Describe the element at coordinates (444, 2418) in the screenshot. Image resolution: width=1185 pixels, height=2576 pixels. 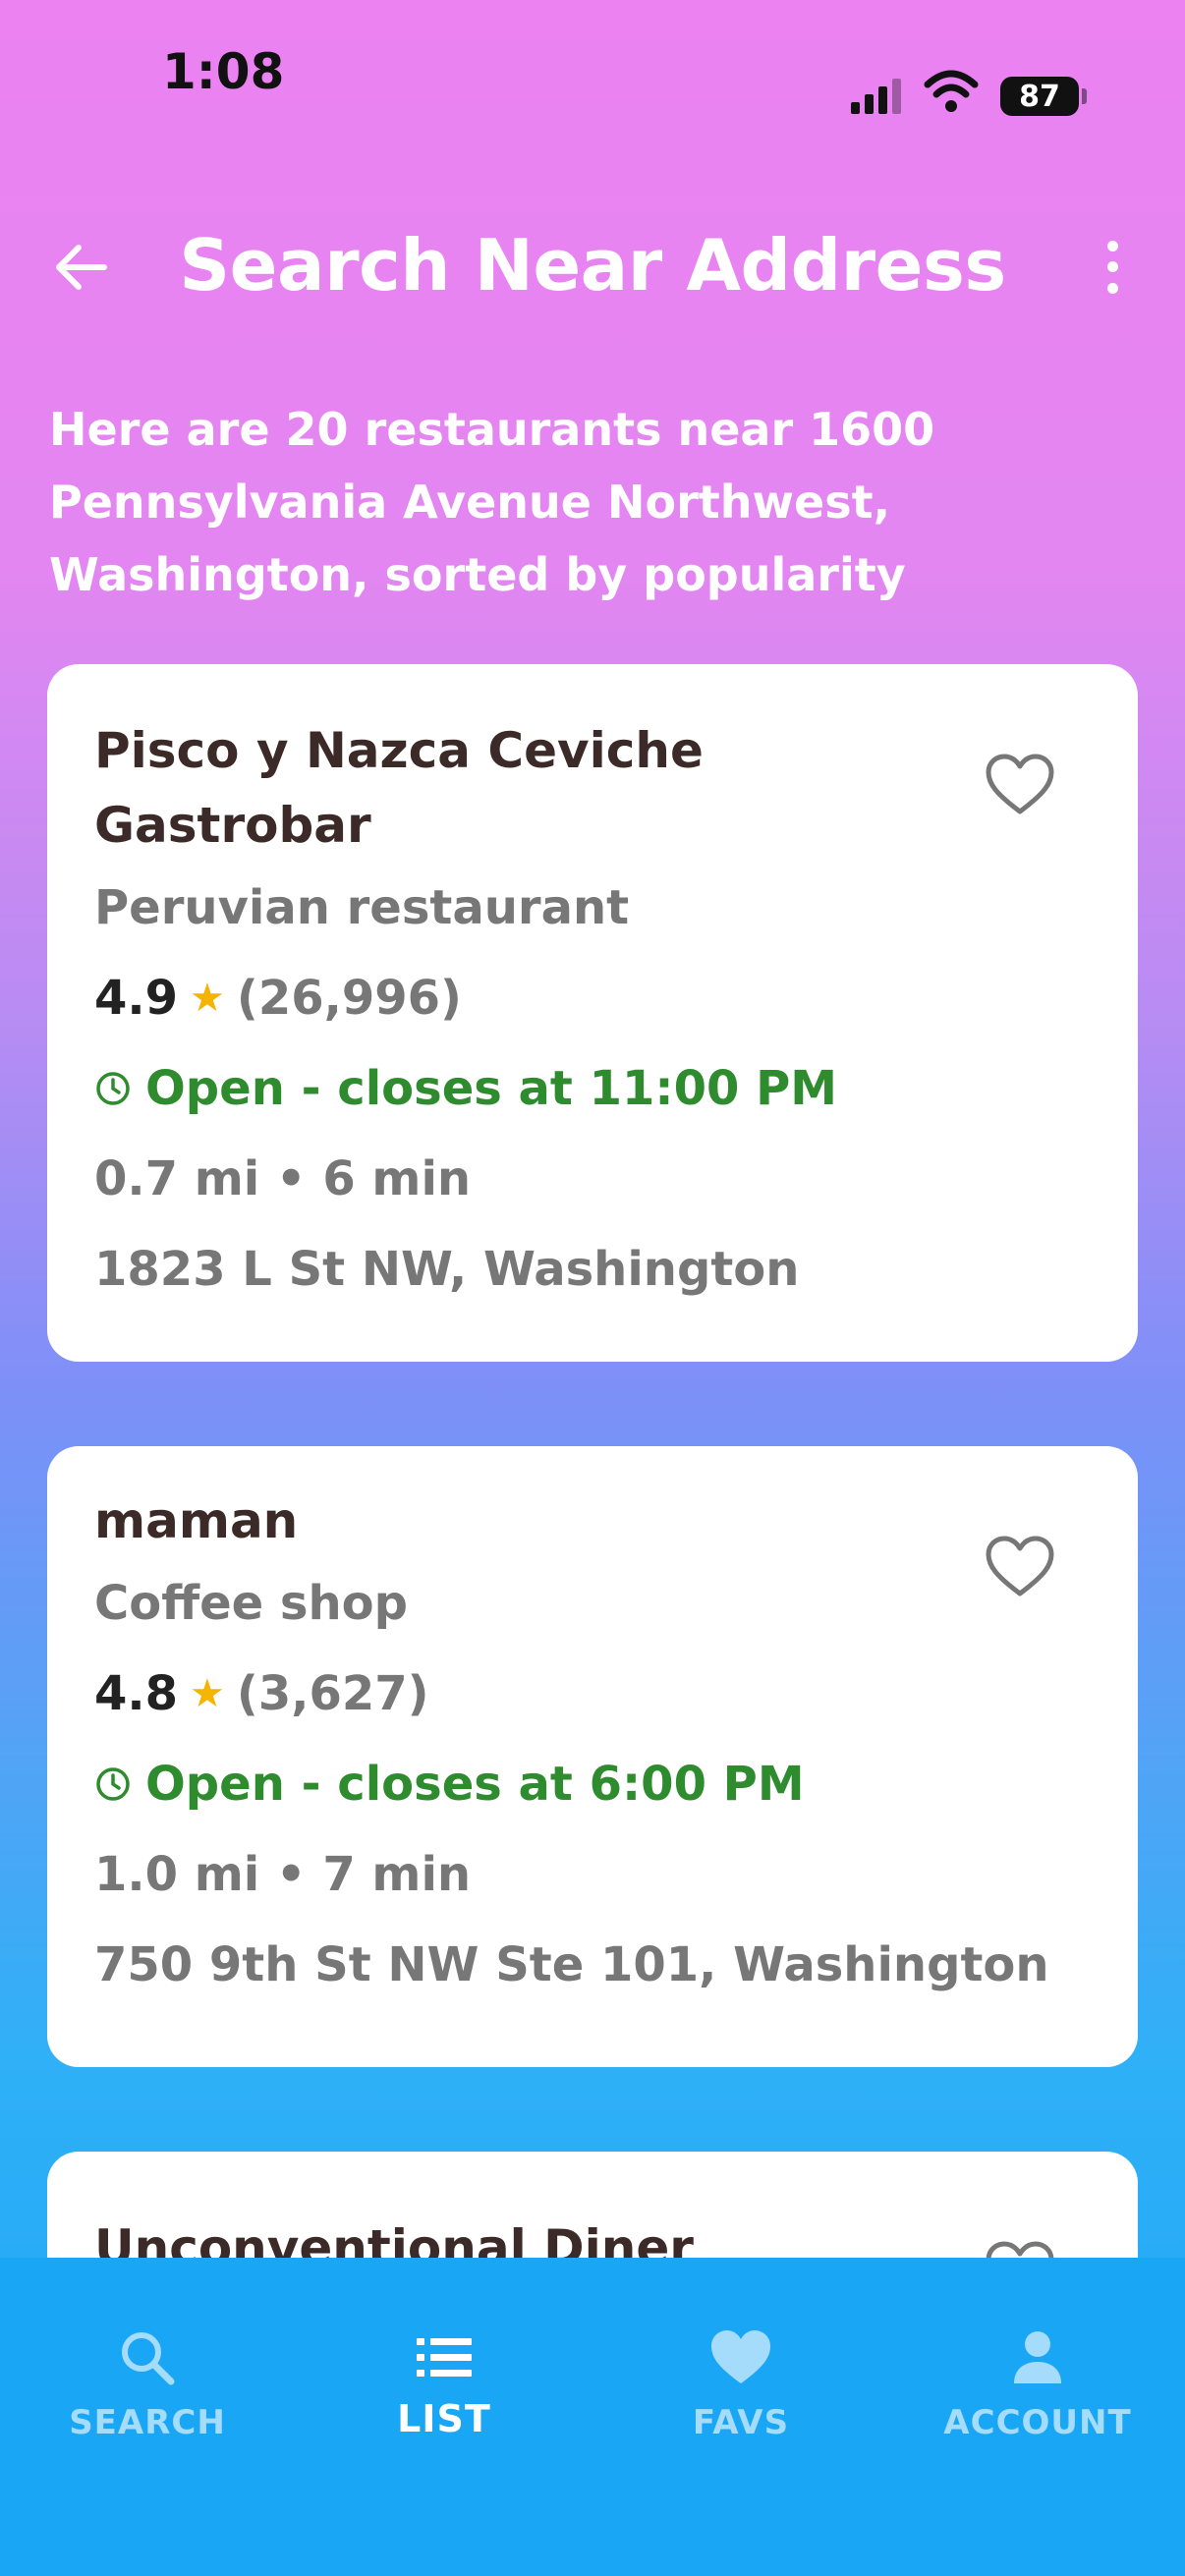
I see `nav-list-label: LIST` at that location.